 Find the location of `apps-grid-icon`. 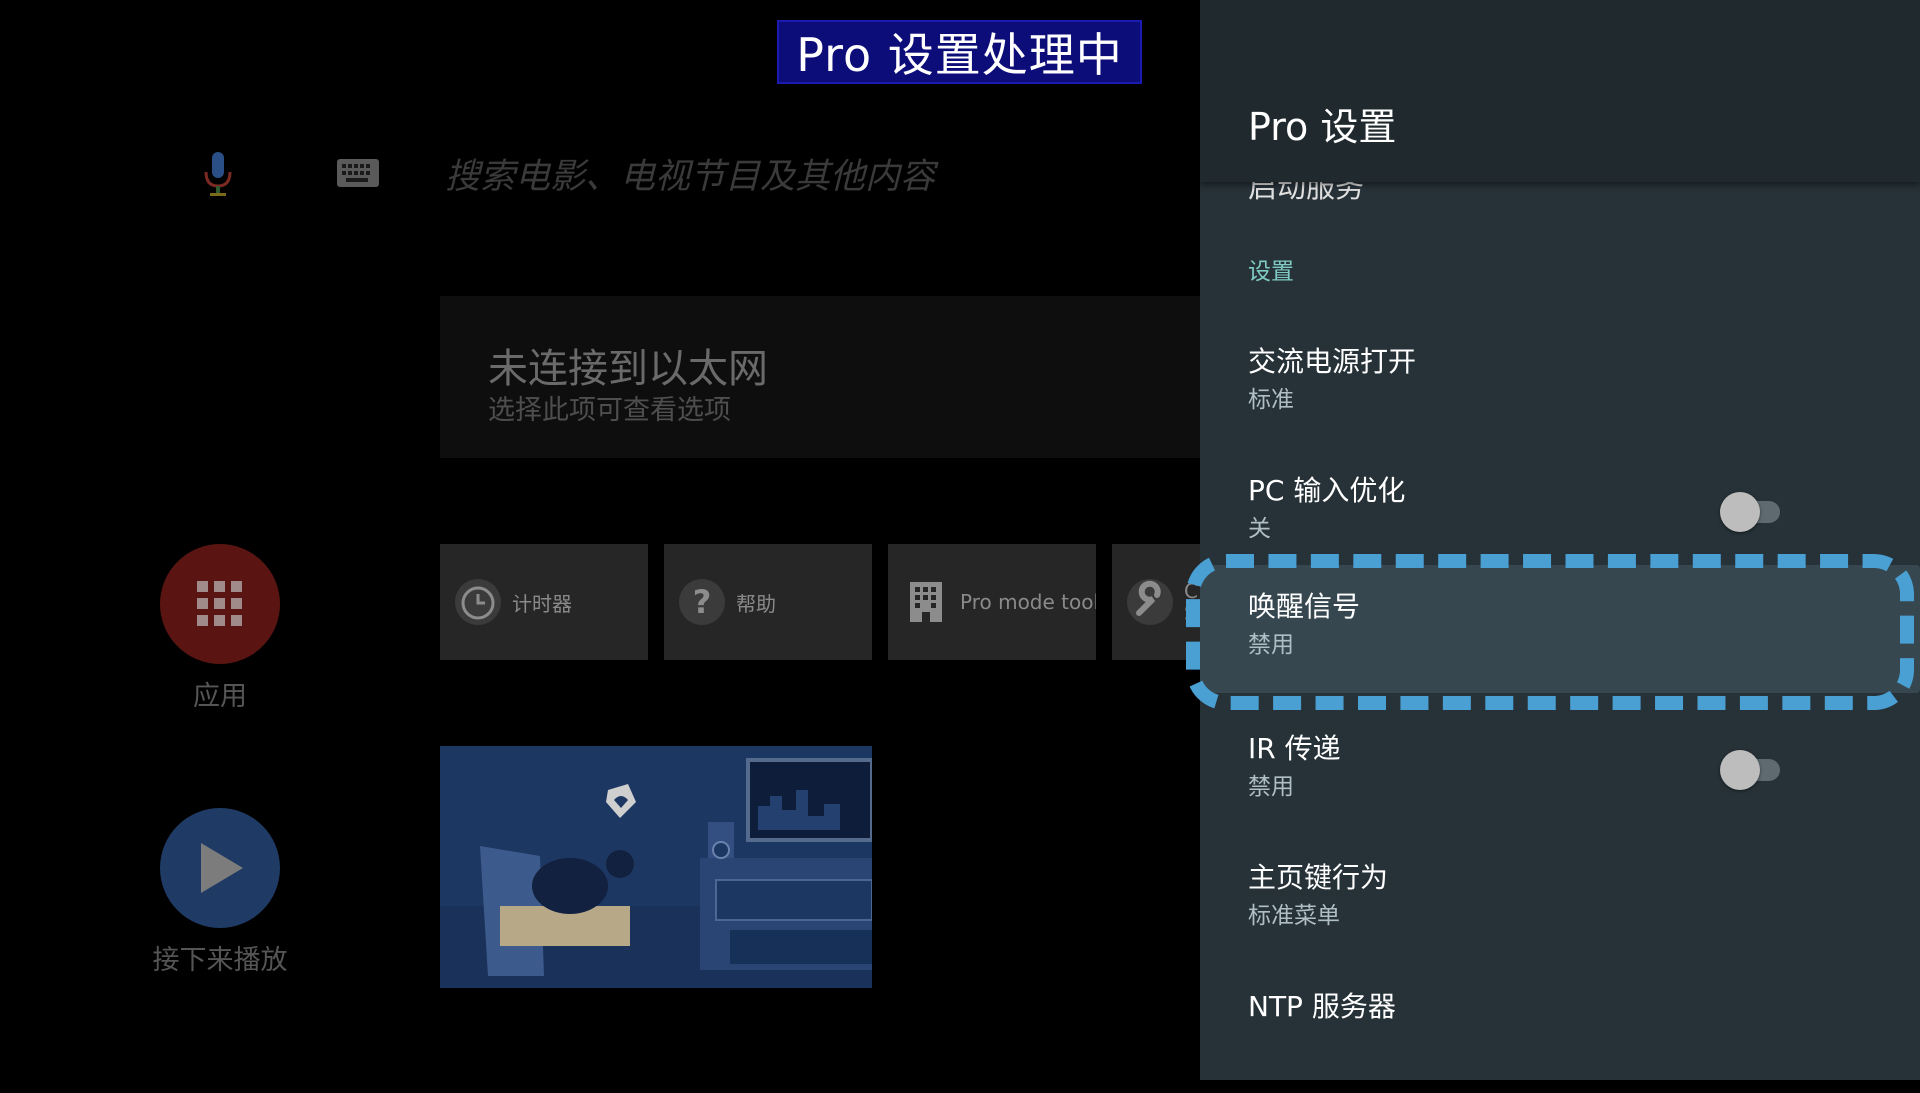

apps-grid-icon is located at coordinates (219, 603).